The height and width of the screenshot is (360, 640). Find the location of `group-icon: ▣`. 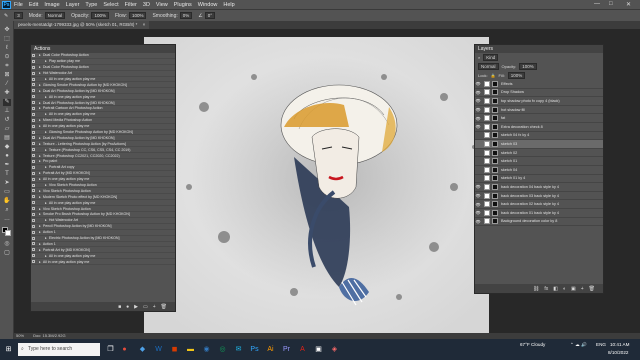

group-icon: ▣ is located at coordinates (573, 289).